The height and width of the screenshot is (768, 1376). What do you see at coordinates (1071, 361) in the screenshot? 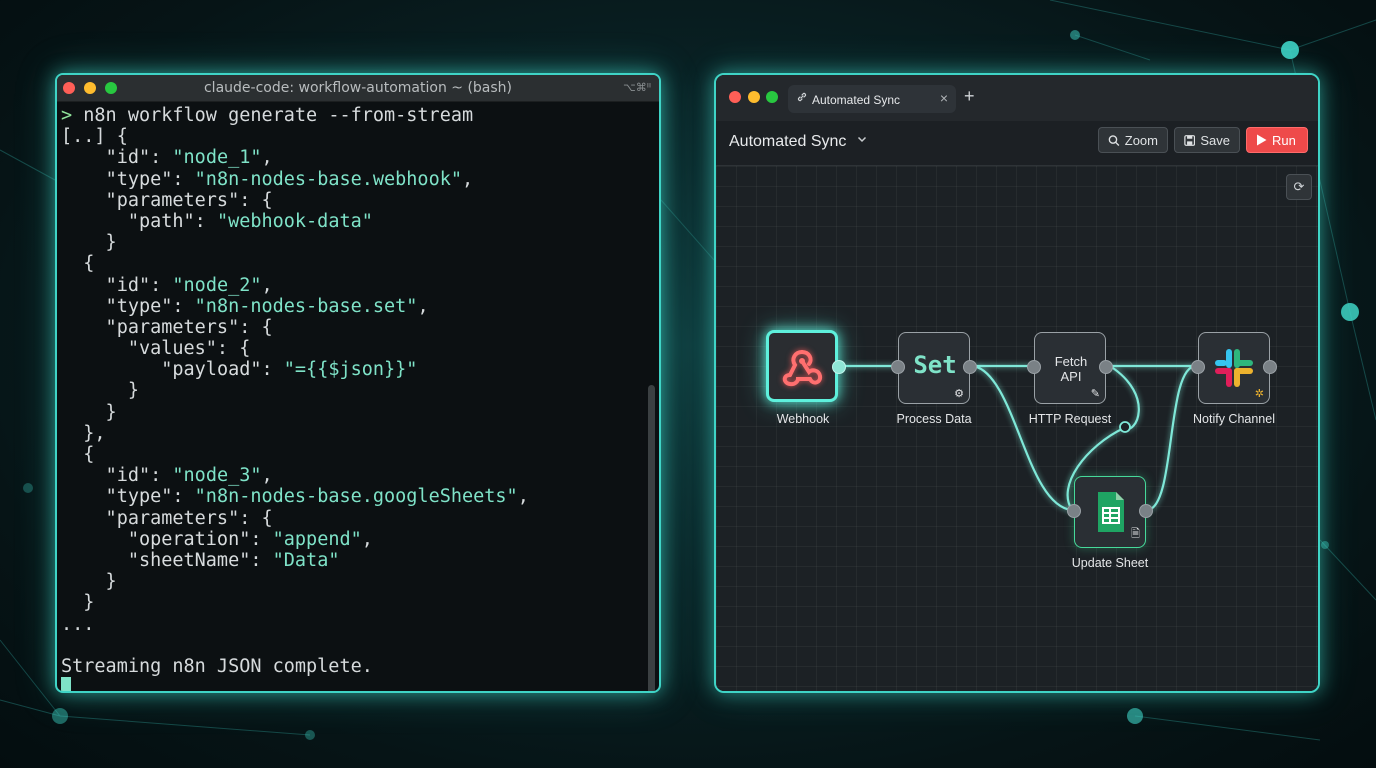
I see `fetch-text-line-1: Fetch` at bounding box center [1071, 361].